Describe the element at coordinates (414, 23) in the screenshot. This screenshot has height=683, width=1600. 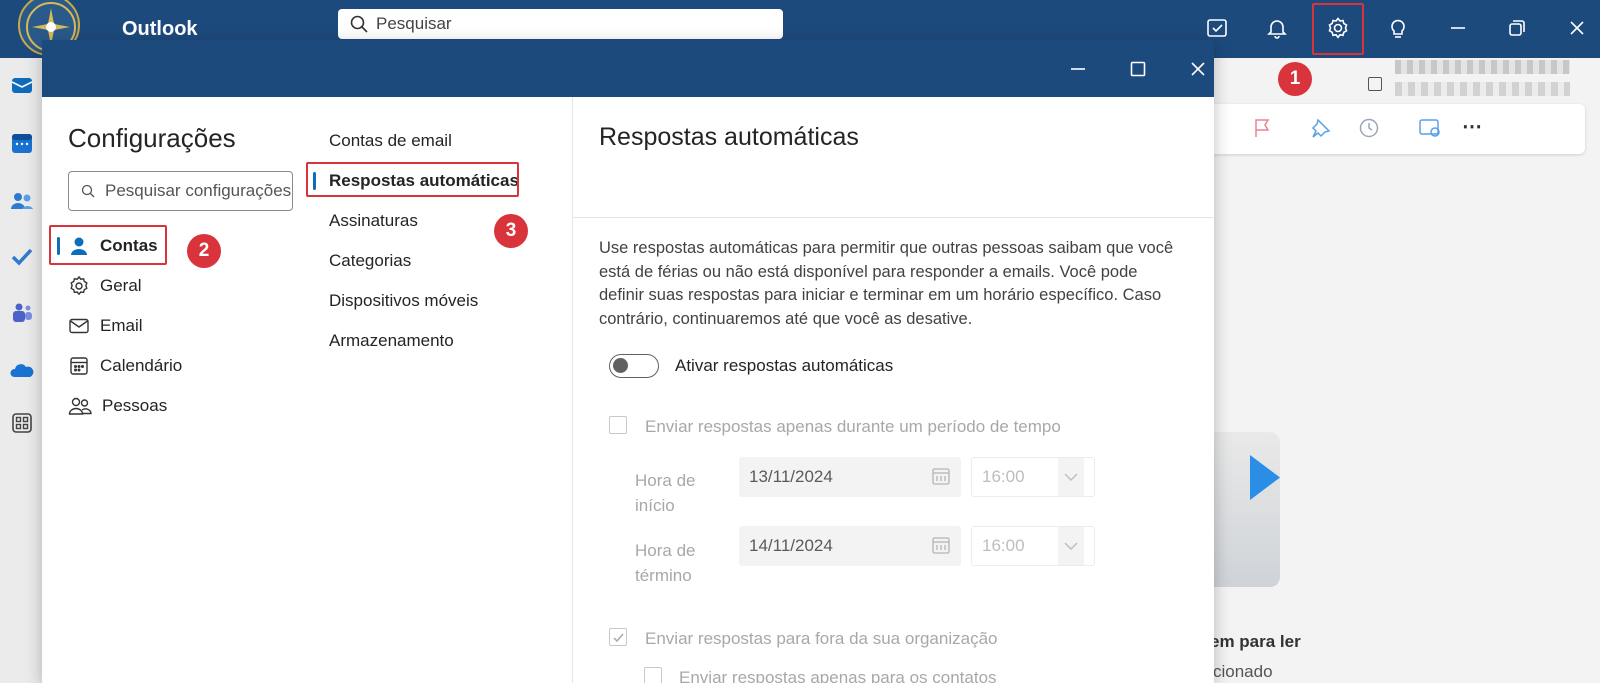
I see `search-placeholder: Pesquisar` at that location.